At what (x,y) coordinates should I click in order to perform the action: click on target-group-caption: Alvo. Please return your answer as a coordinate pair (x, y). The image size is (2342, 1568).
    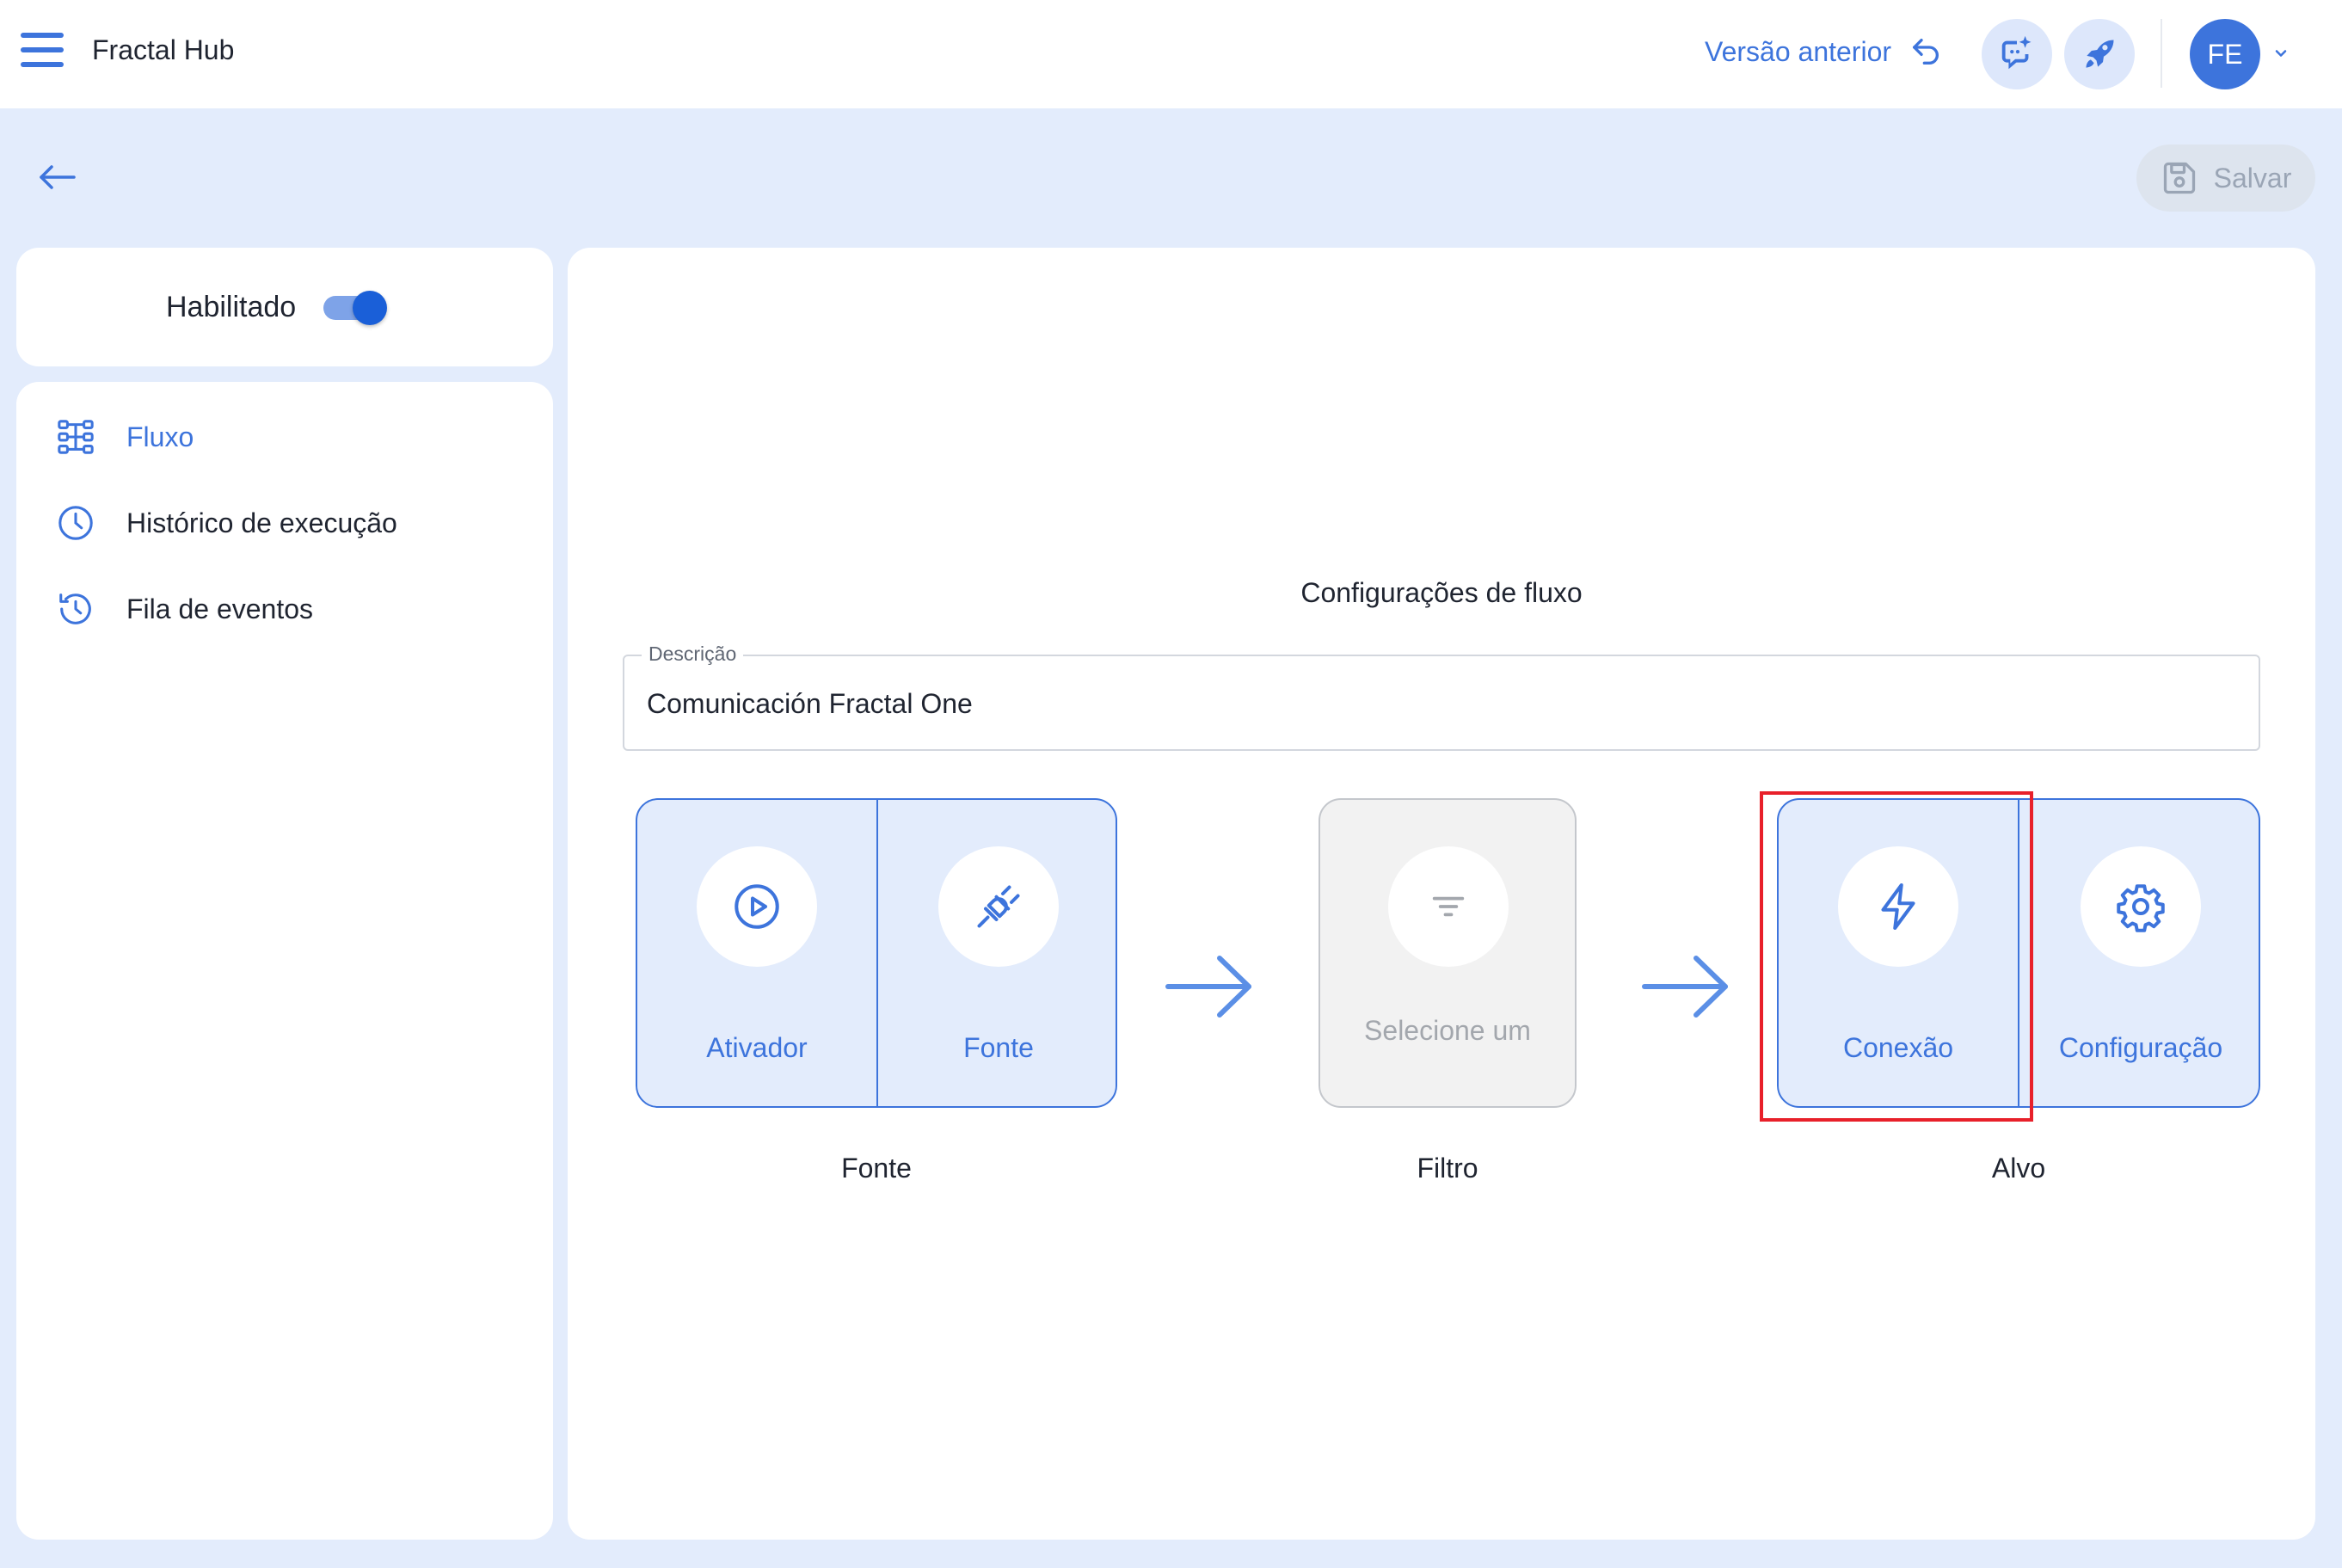
    Looking at the image, I should click on (2019, 1168).